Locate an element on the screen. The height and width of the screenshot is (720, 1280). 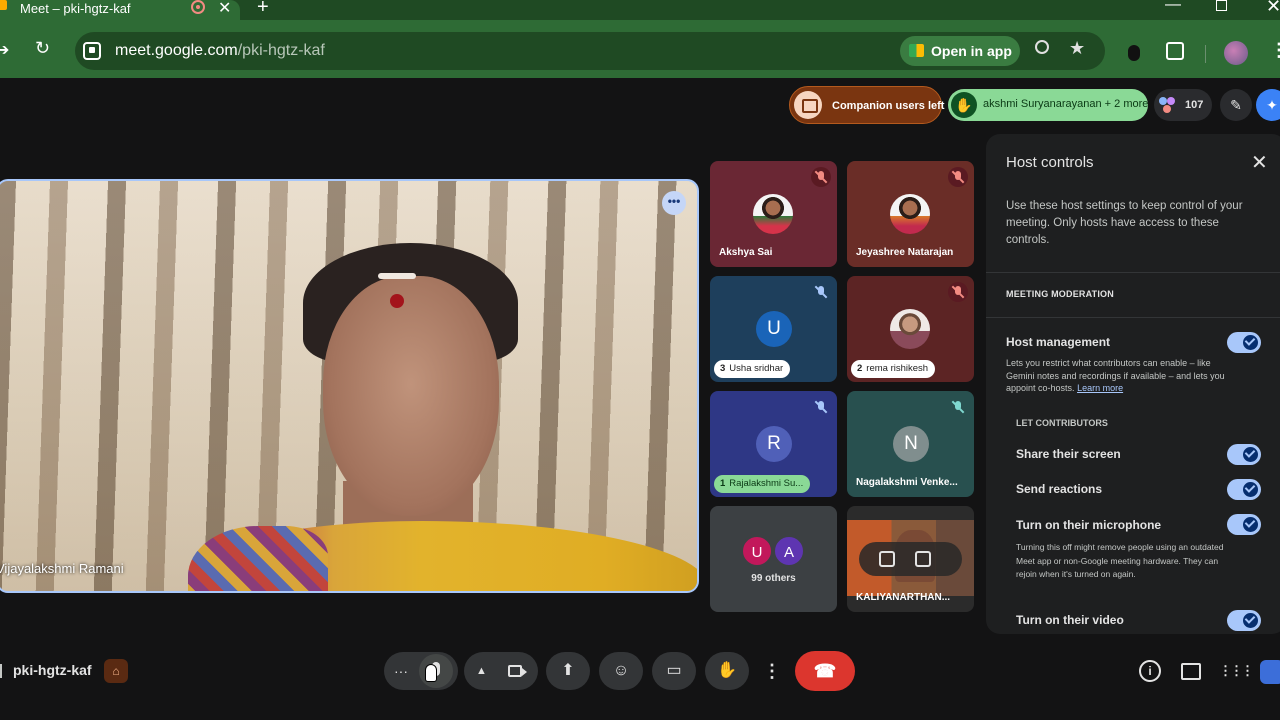
reactions-button: ☺ is located at coordinates (621, 671).